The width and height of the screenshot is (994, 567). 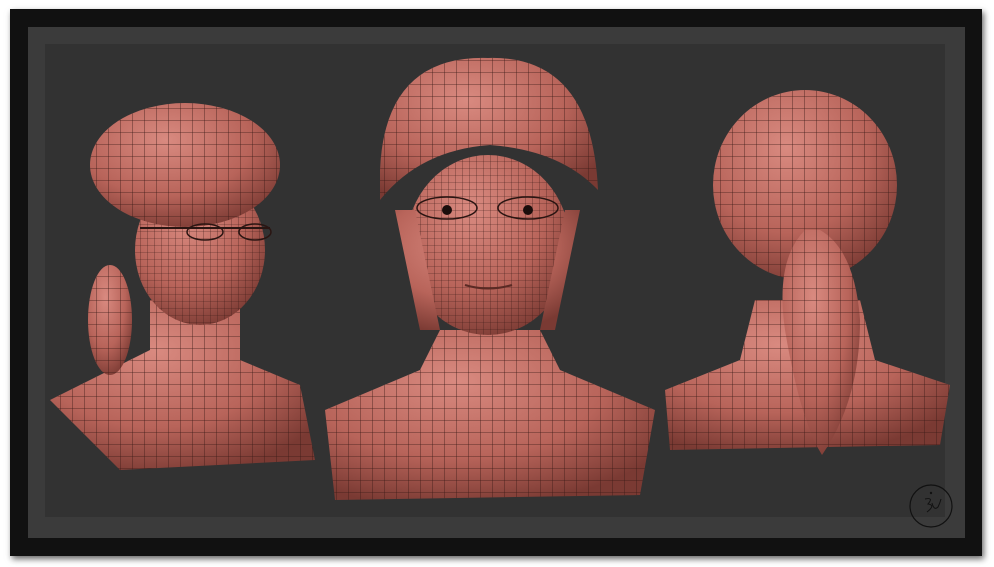 I want to click on signature-logo-icon, so click(x=931, y=506).